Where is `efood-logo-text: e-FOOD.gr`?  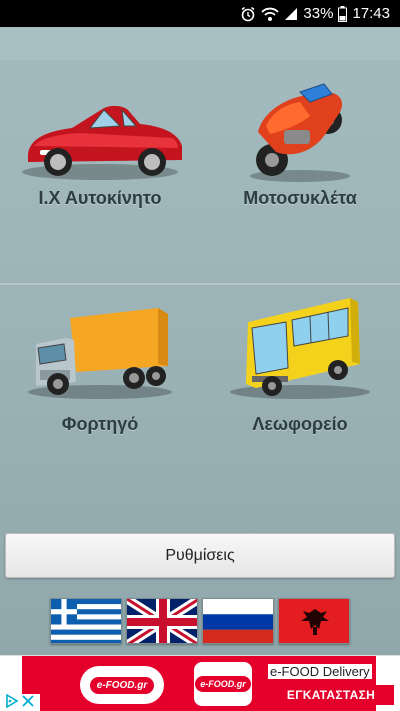
efood-logo-text: e-FOOD.gr is located at coordinates (122, 685).